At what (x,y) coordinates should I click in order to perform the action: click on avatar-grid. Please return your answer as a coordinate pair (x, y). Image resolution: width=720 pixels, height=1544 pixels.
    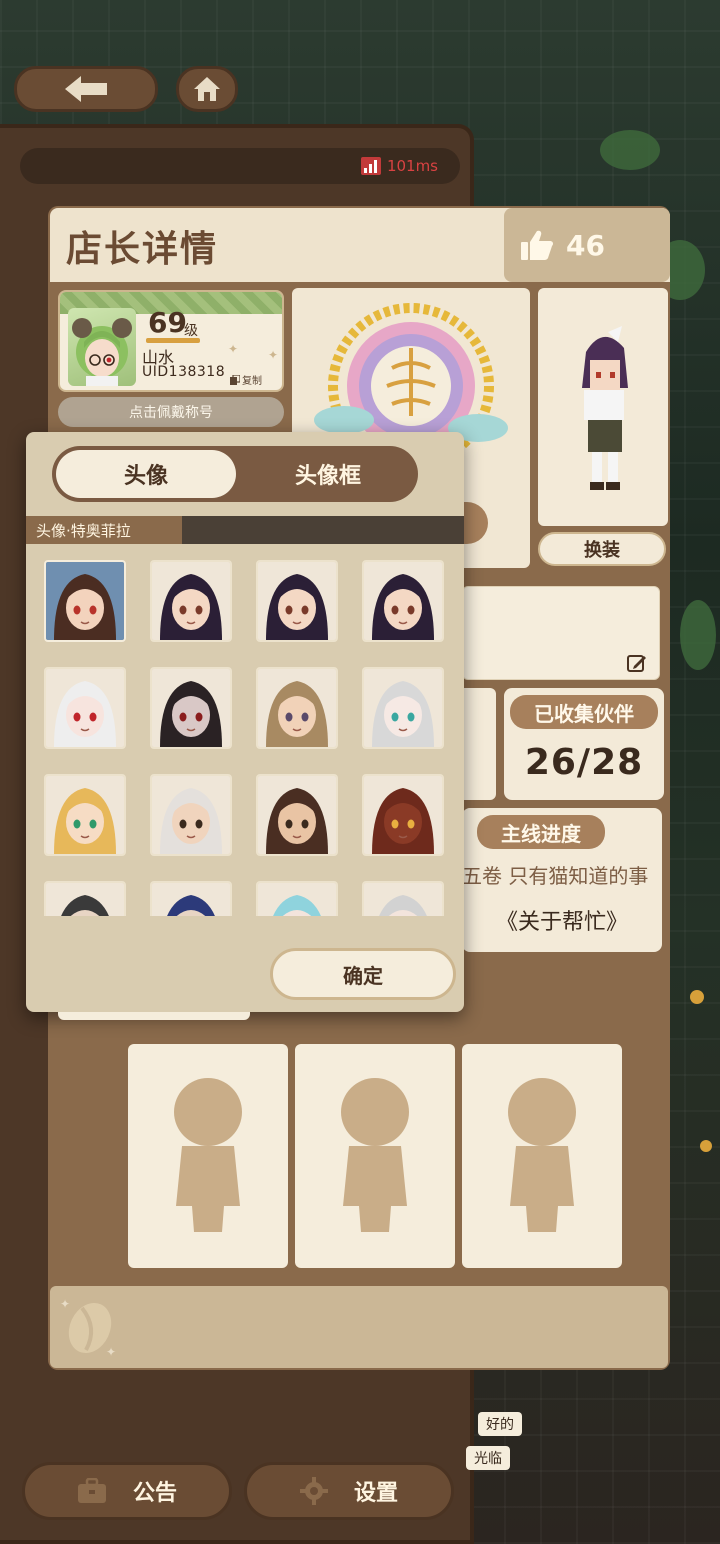
    Looking at the image, I should click on (246, 736).